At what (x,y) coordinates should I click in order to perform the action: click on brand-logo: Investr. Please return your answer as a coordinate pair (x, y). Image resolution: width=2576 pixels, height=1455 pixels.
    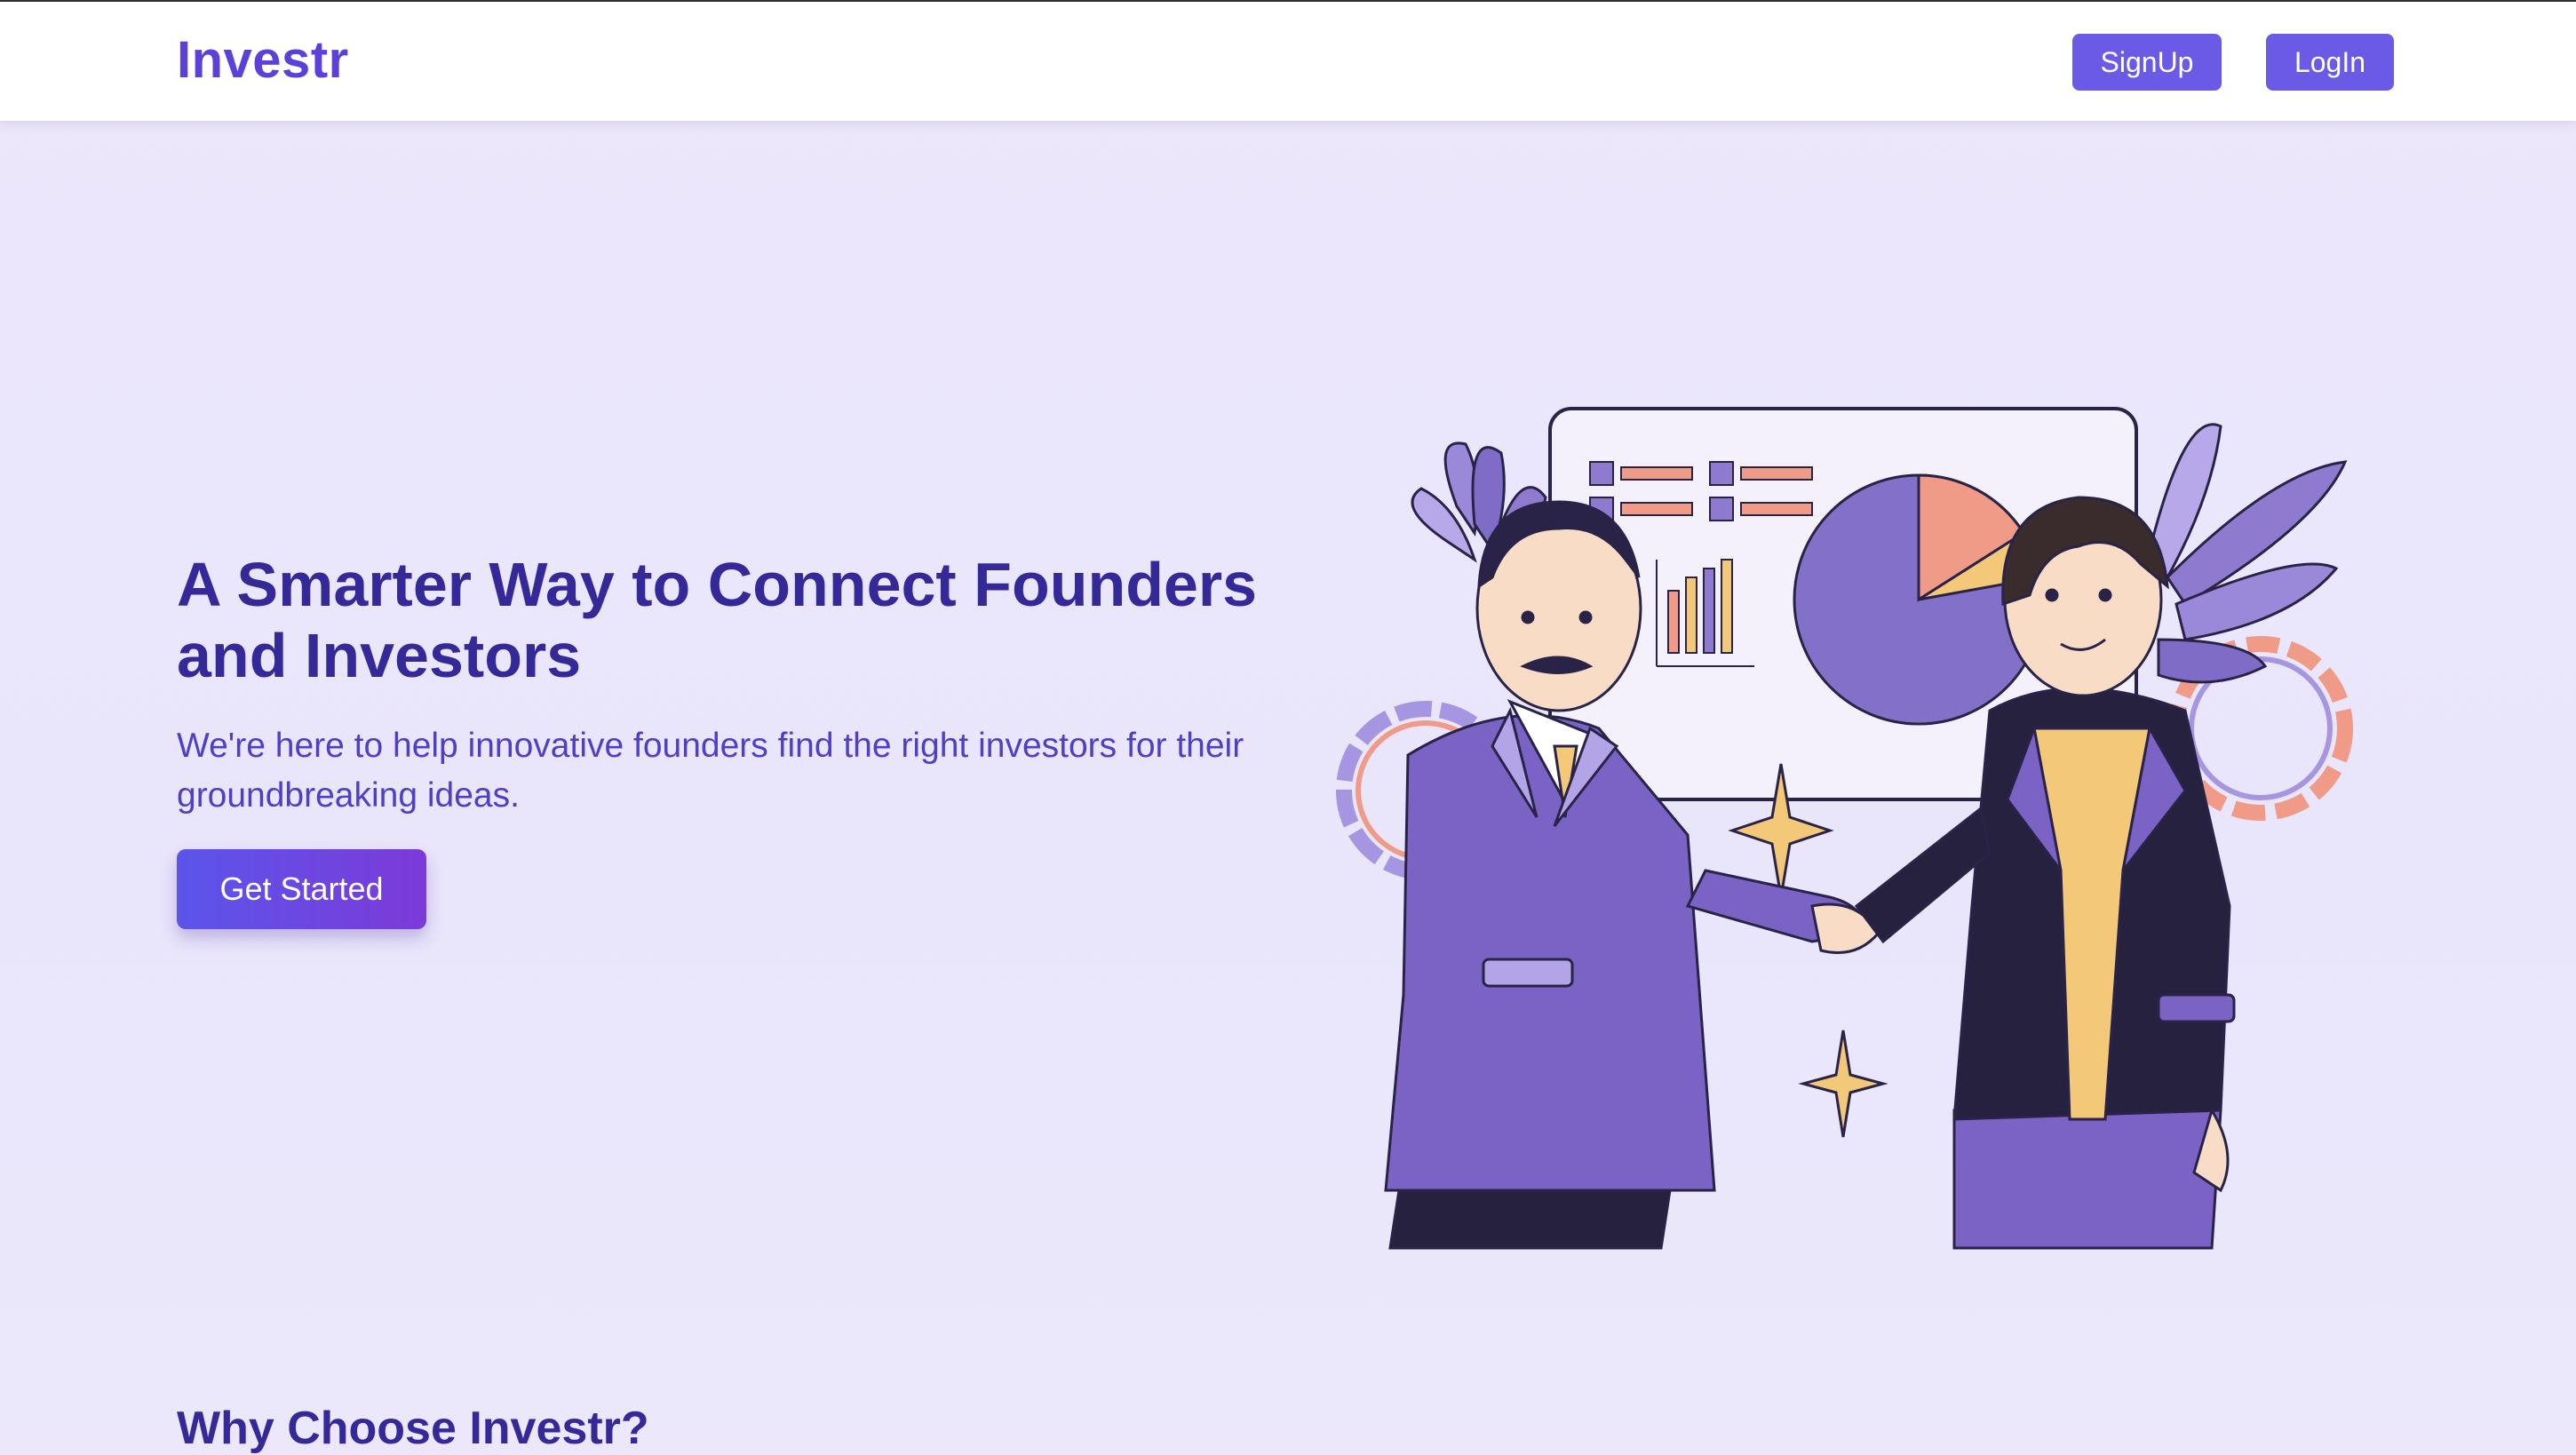
    Looking at the image, I should click on (263, 60).